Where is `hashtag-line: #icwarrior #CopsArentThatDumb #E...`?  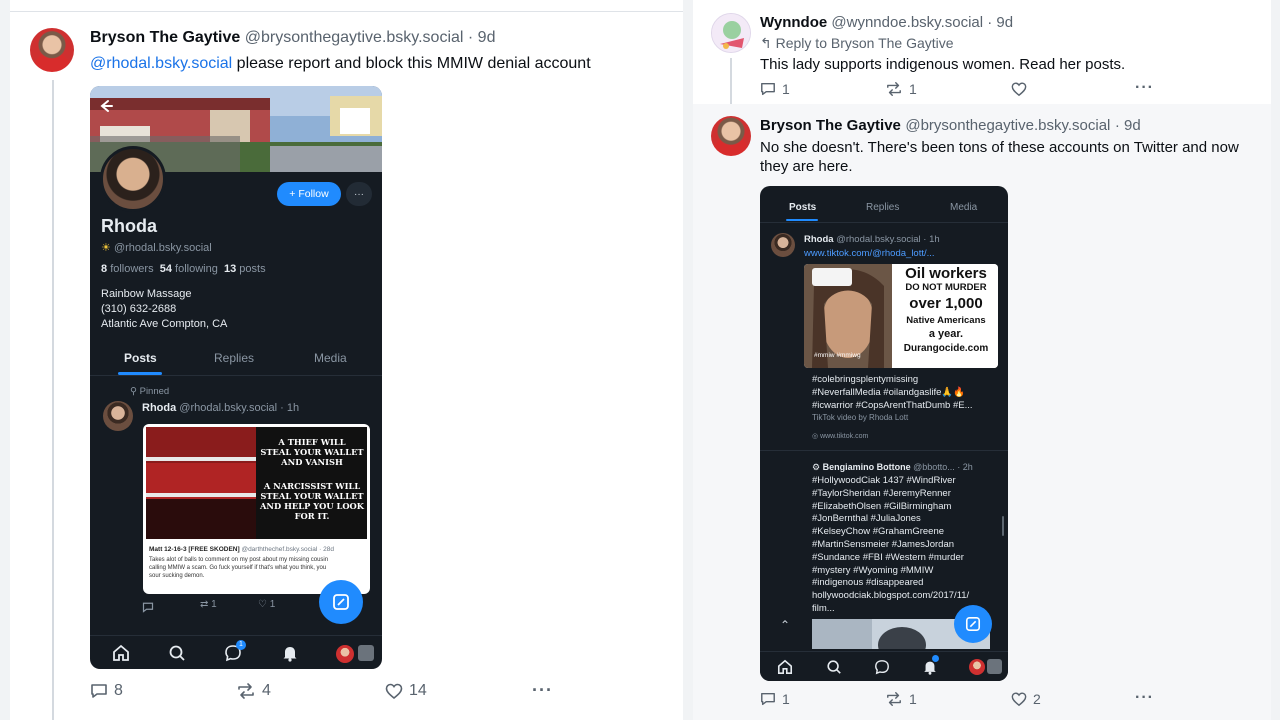
hashtag-line: #icwarrior #CopsArentThatDumb #E... is located at coordinates (892, 406).